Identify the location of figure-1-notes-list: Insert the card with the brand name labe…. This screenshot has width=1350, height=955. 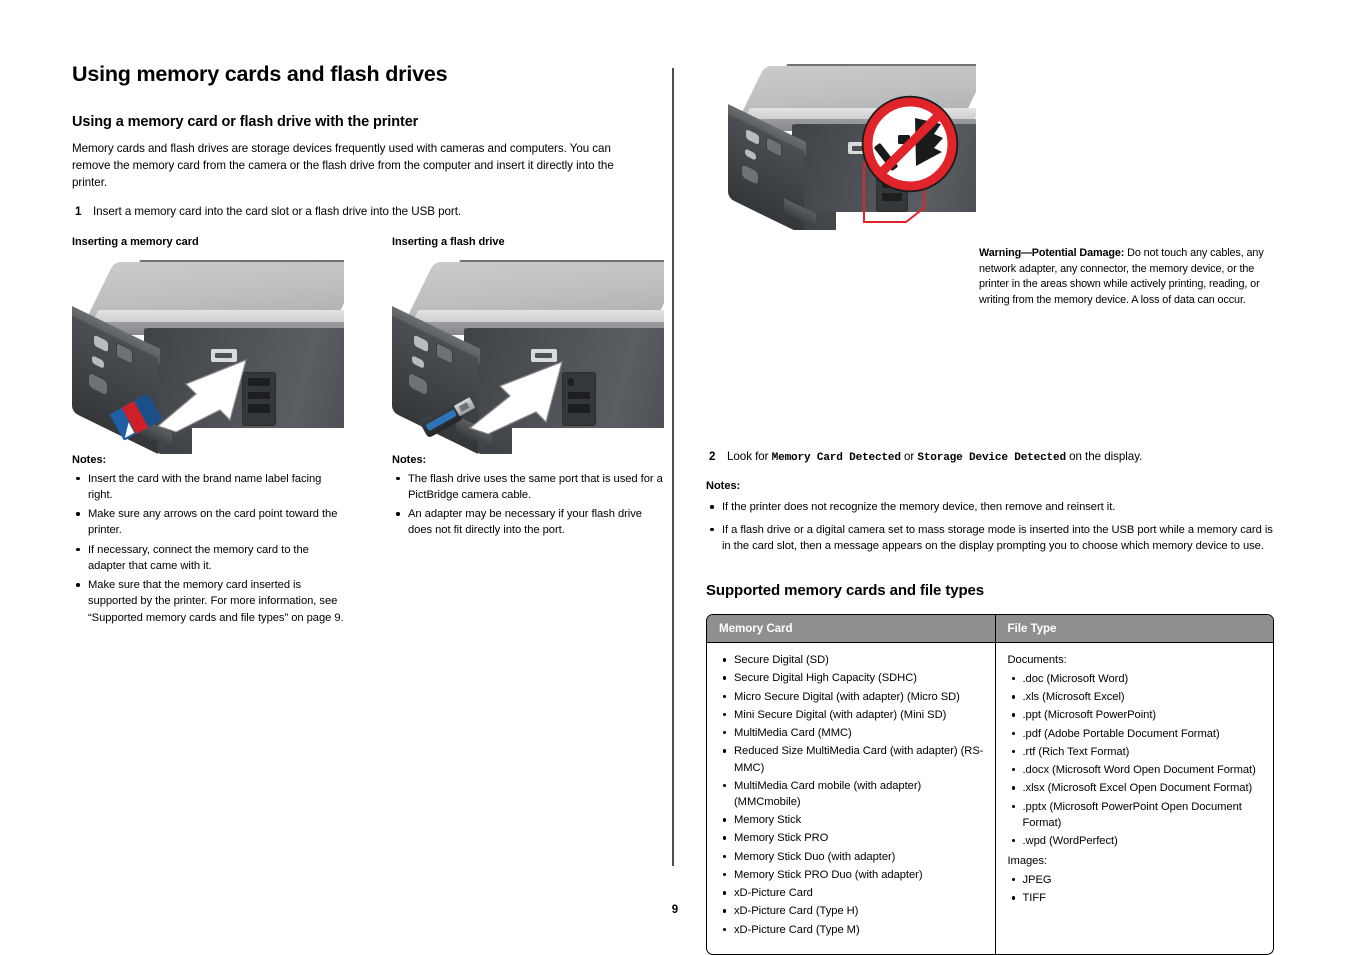
(208, 548).